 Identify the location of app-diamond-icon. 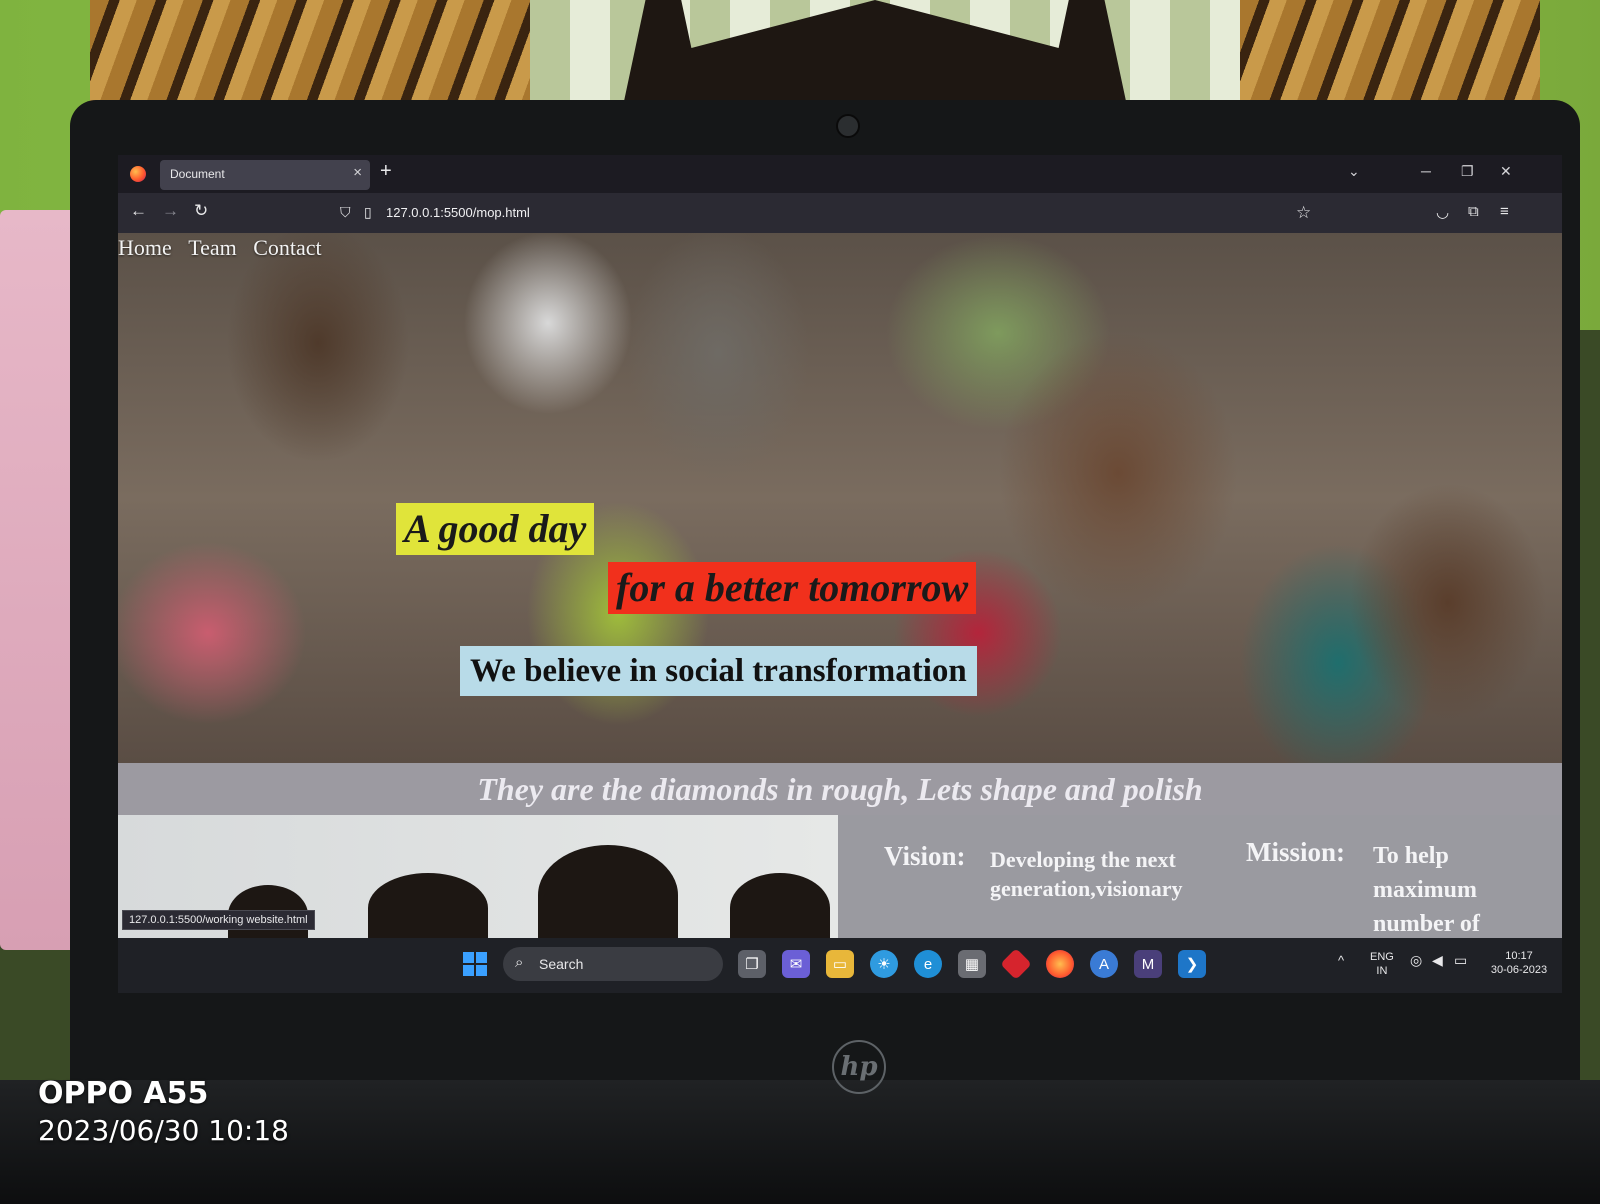
(1016, 964).